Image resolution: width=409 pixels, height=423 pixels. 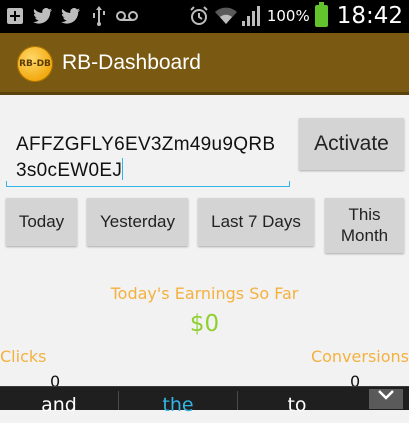 What do you see at coordinates (256, 222) in the screenshot?
I see `last-7-days-button: Last 7 Days` at bounding box center [256, 222].